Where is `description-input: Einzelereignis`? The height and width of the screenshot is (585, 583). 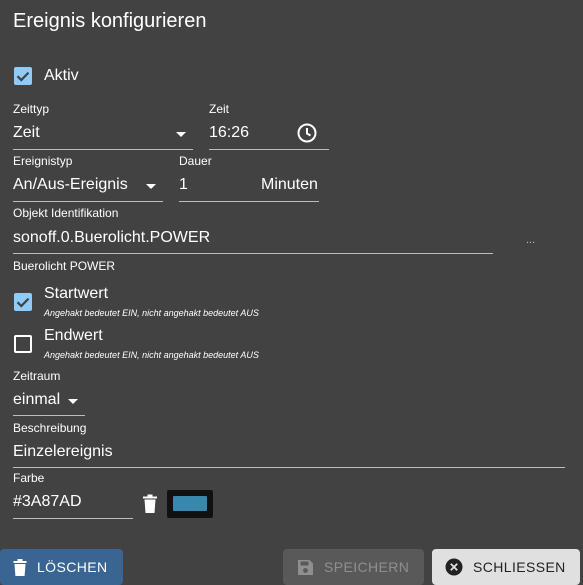 description-input: Einzelereignis is located at coordinates (63, 452).